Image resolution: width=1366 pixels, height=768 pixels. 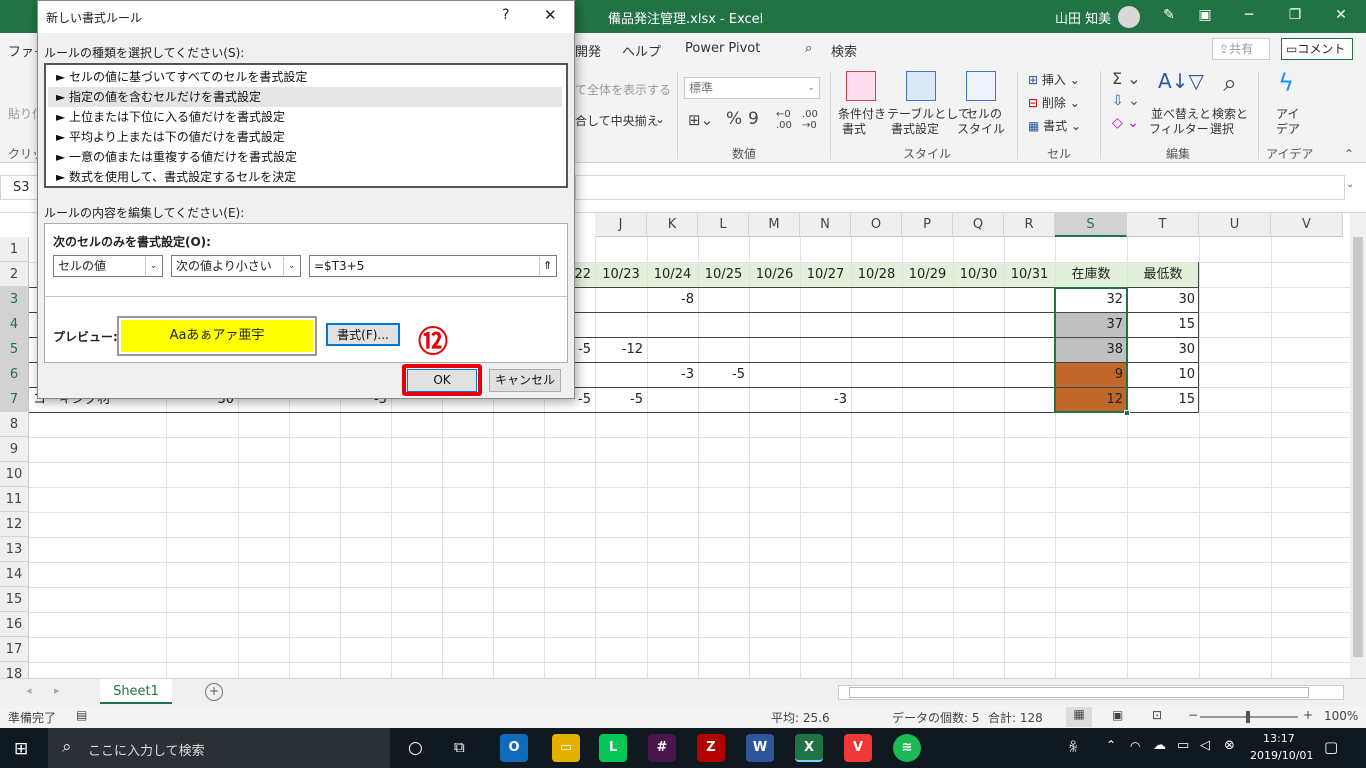 I want to click on row-header: 7, so click(x=14, y=399).